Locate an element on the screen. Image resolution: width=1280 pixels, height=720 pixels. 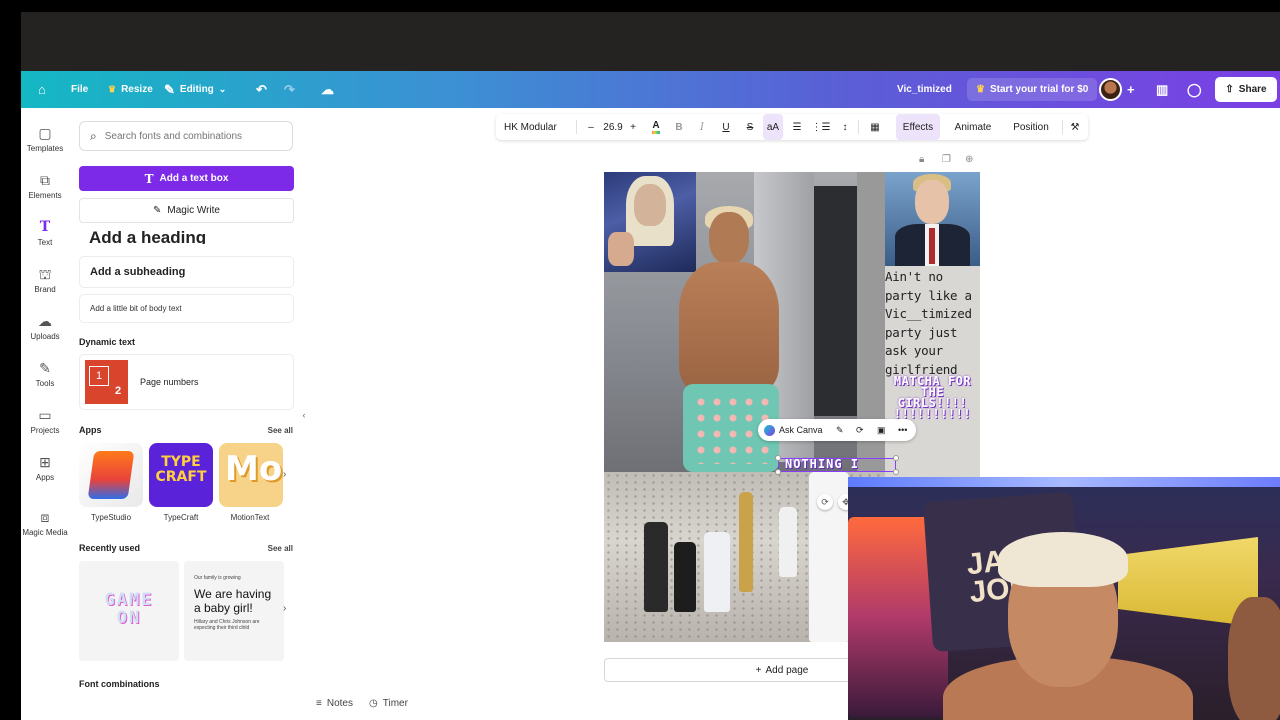
search-input is located at coordinates (189, 136).